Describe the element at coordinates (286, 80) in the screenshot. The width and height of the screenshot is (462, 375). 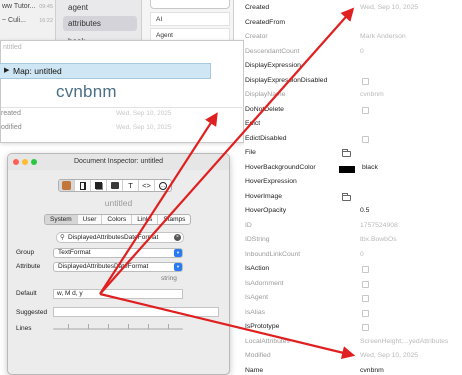
I see `attribute-name: DisplayExpressionDisabled` at that location.